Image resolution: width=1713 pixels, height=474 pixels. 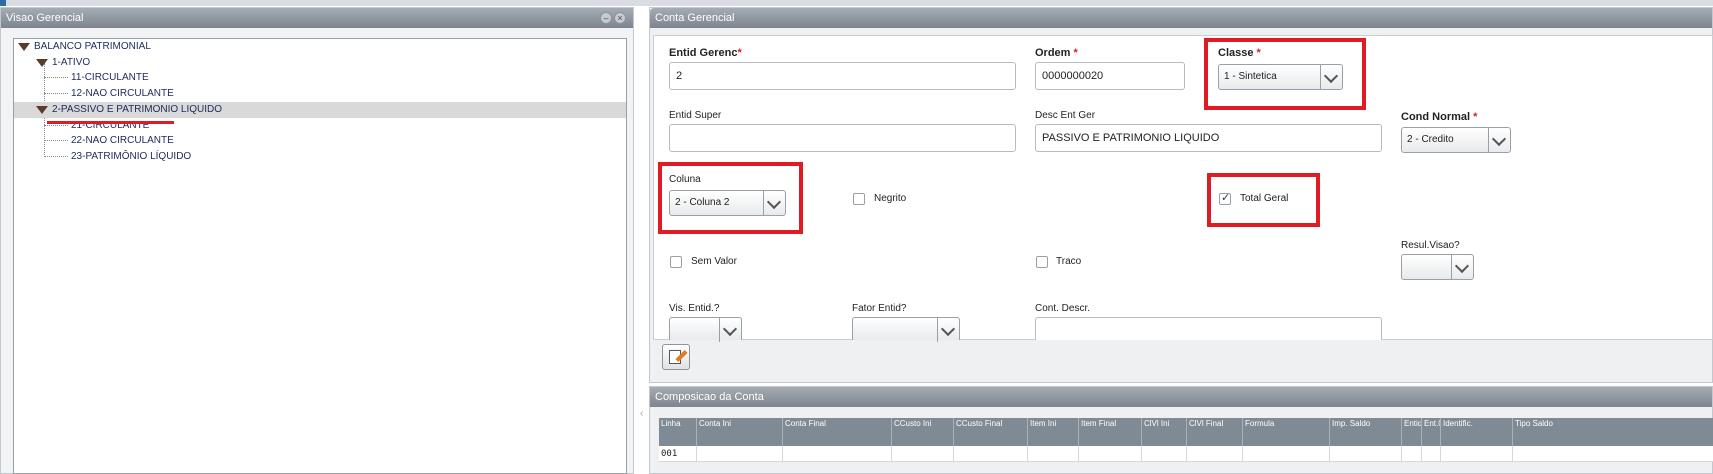 I want to click on entid-gerenc-label: Entid Gerenc*, so click(x=705, y=53).